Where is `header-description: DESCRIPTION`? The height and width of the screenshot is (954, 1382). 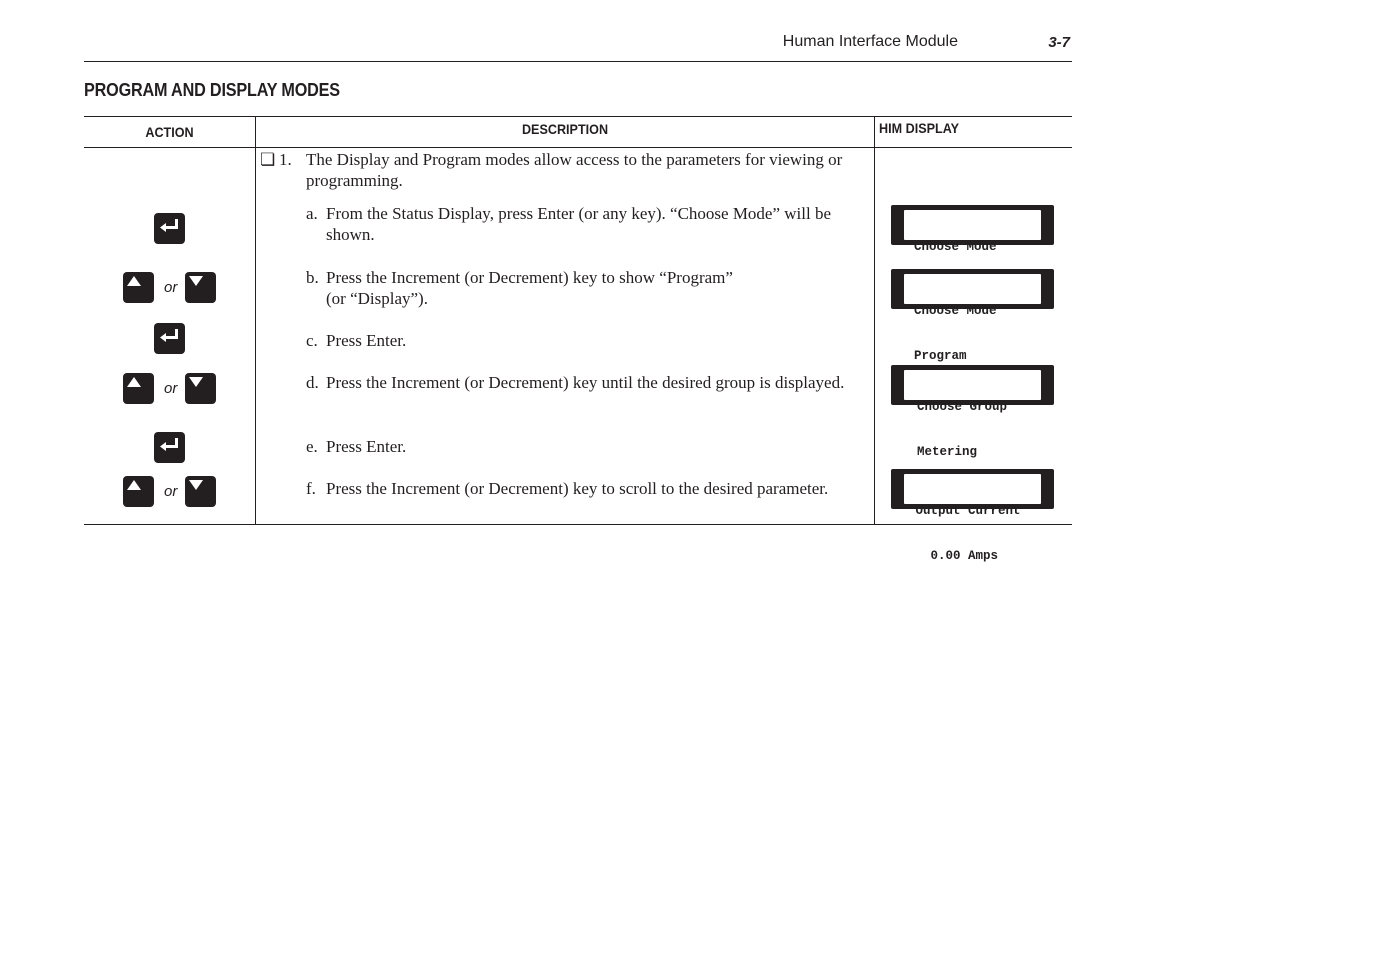
header-description: DESCRIPTION is located at coordinates (565, 129).